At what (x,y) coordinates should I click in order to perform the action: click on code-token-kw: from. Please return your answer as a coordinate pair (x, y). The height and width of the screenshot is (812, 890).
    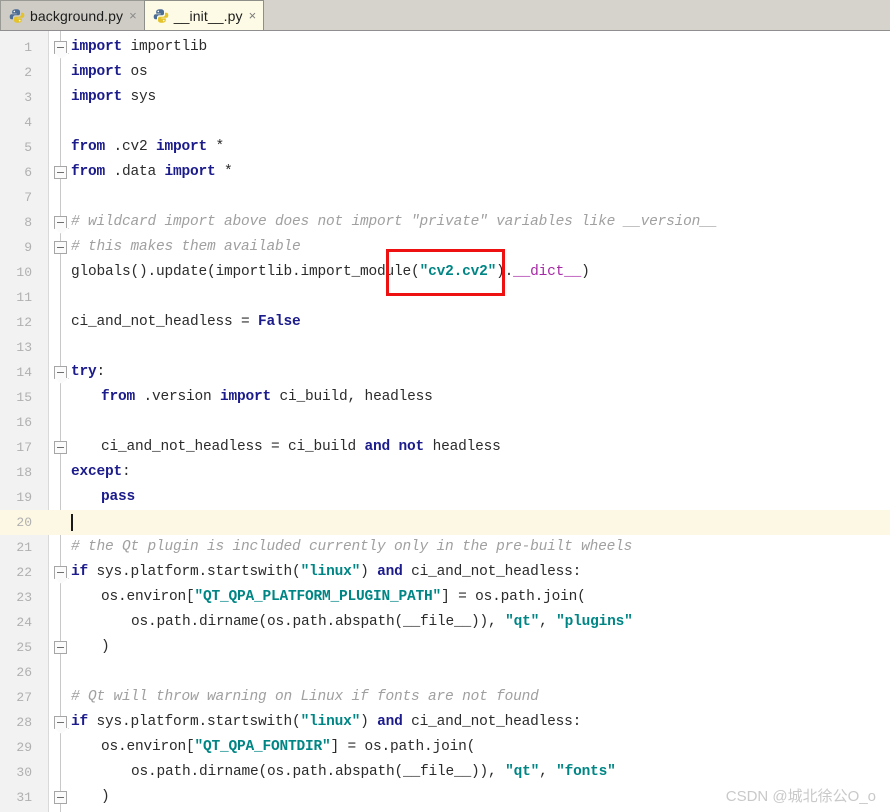
    Looking at the image, I should click on (88, 172).